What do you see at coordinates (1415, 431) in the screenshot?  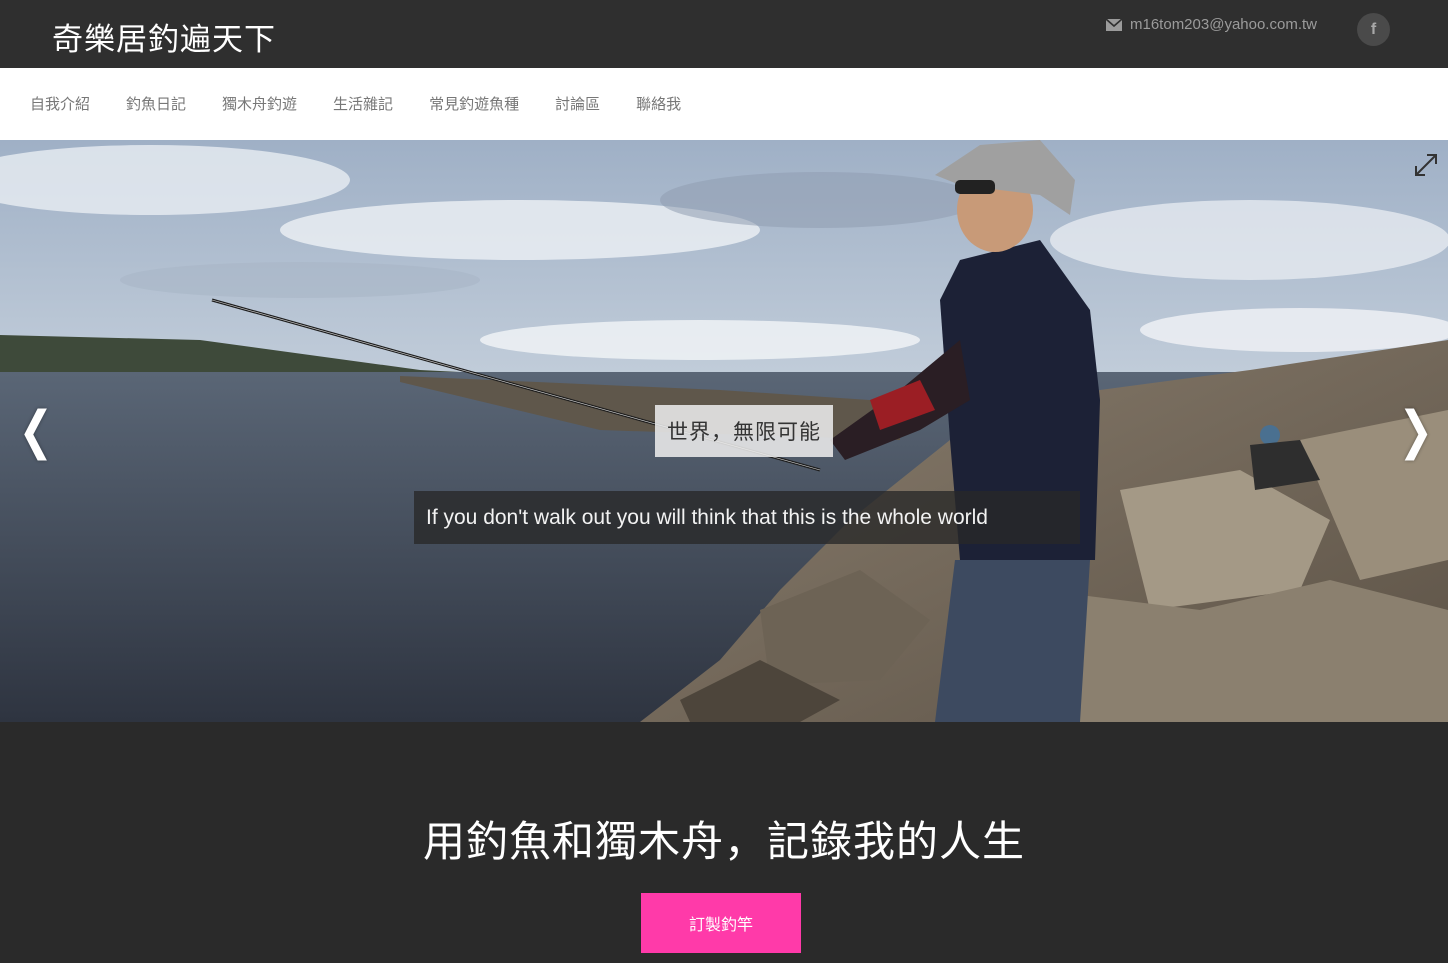 I see `next-slide-arrow: ❯` at bounding box center [1415, 431].